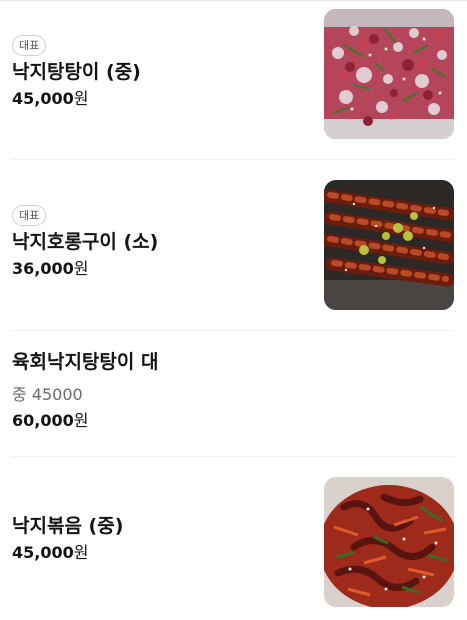  What do you see at coordinates (50, 420) in the screenshot?
I see `menu-item-price: 60,000원` at bounding box center [50, 420].